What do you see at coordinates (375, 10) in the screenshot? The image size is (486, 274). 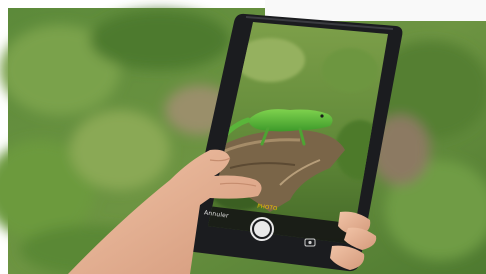 I see `top-white-block` at bounding box center [375, 10].